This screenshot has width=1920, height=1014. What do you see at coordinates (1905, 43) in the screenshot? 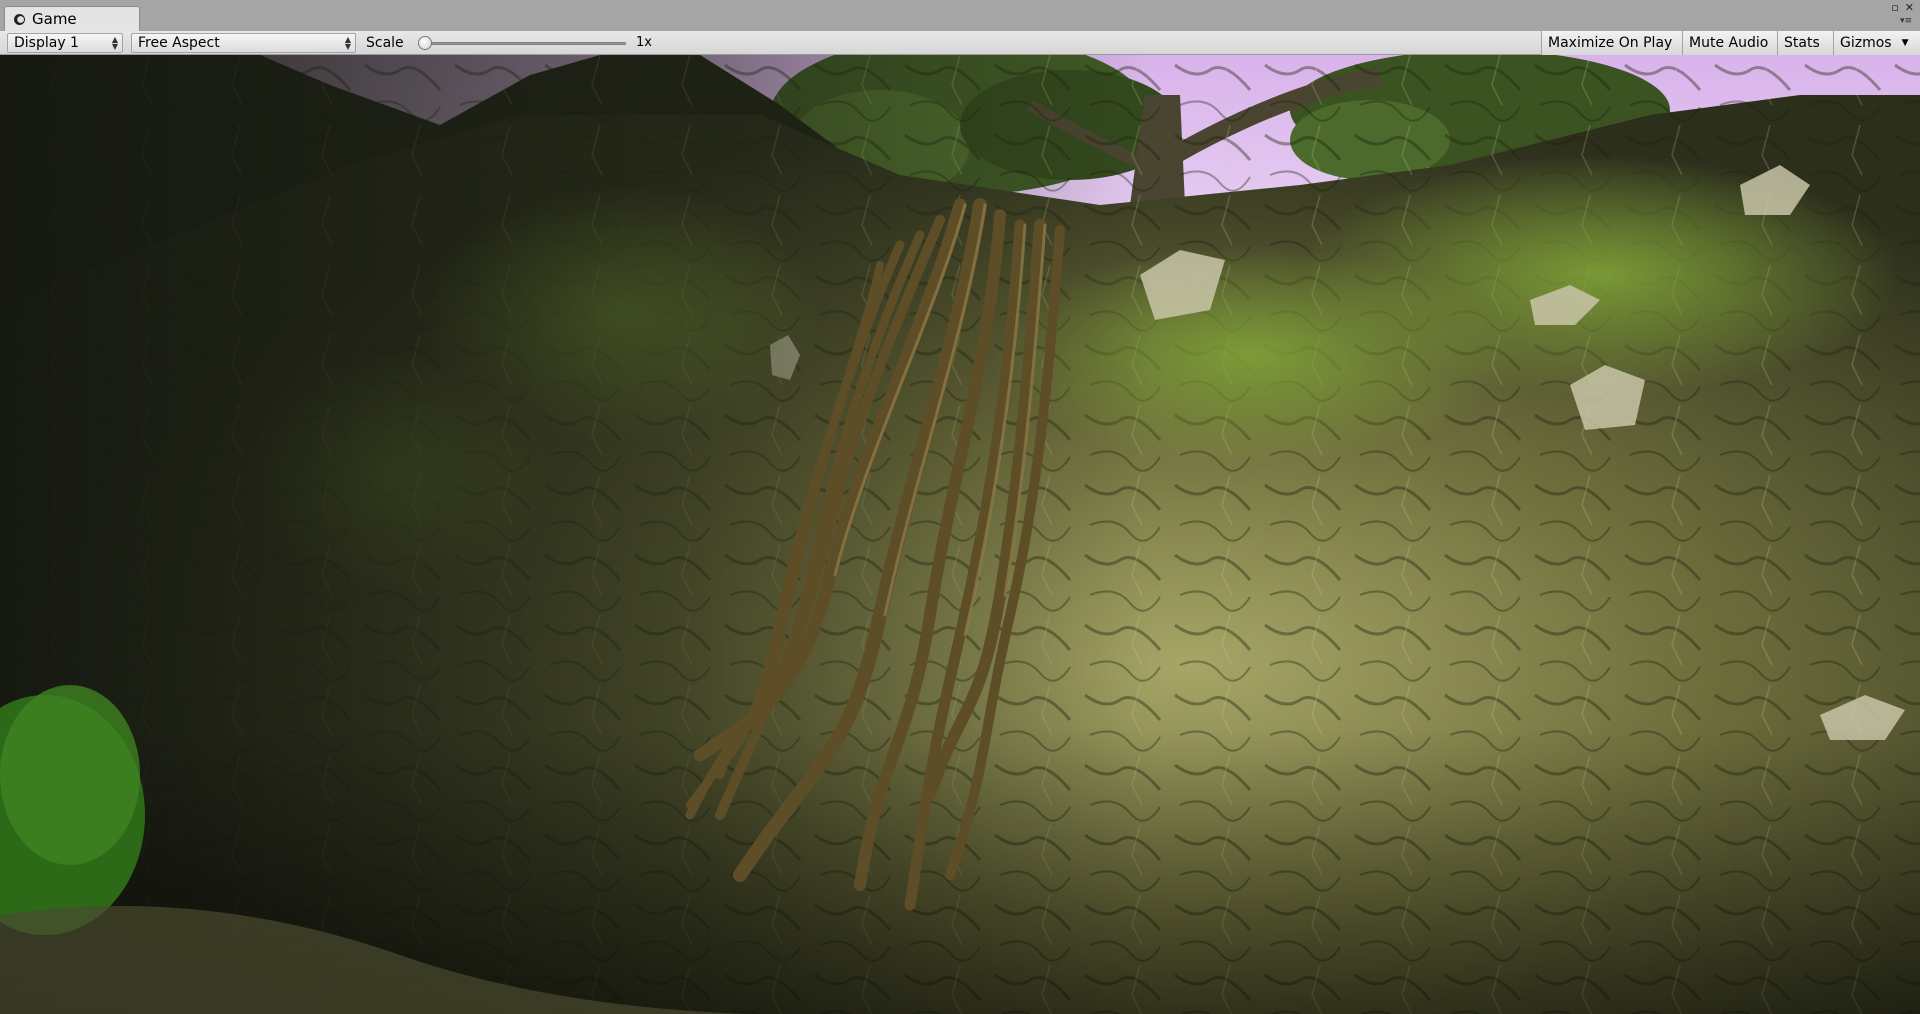
I see `dropdown-arrow-icon: ▼` at bounding box center [1905, 43].